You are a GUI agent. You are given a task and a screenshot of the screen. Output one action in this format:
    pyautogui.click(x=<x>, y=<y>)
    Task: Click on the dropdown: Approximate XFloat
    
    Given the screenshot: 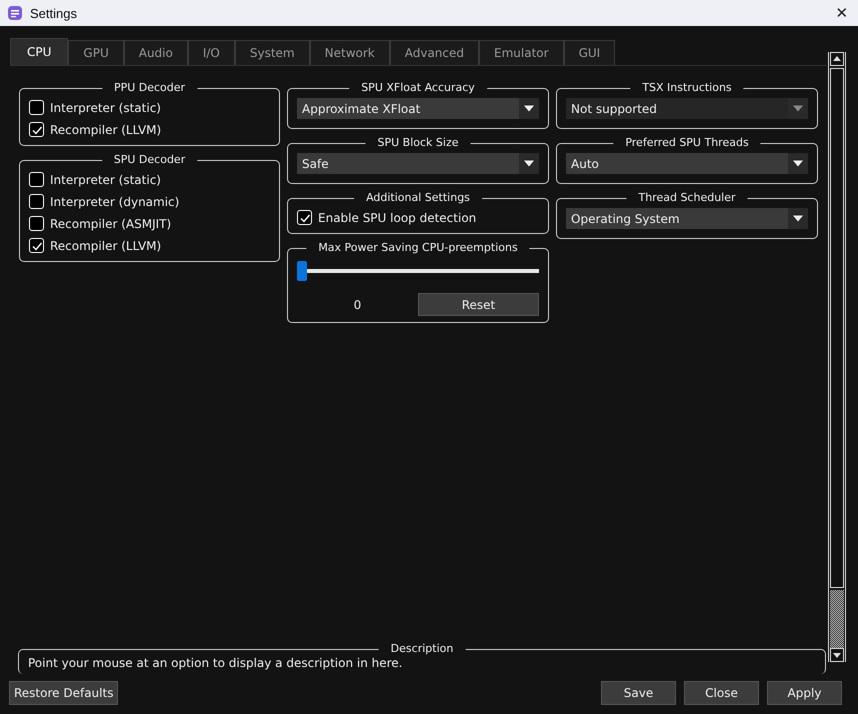 What is the action you would take?
    pyautogui.click(x=418, y=108)
    